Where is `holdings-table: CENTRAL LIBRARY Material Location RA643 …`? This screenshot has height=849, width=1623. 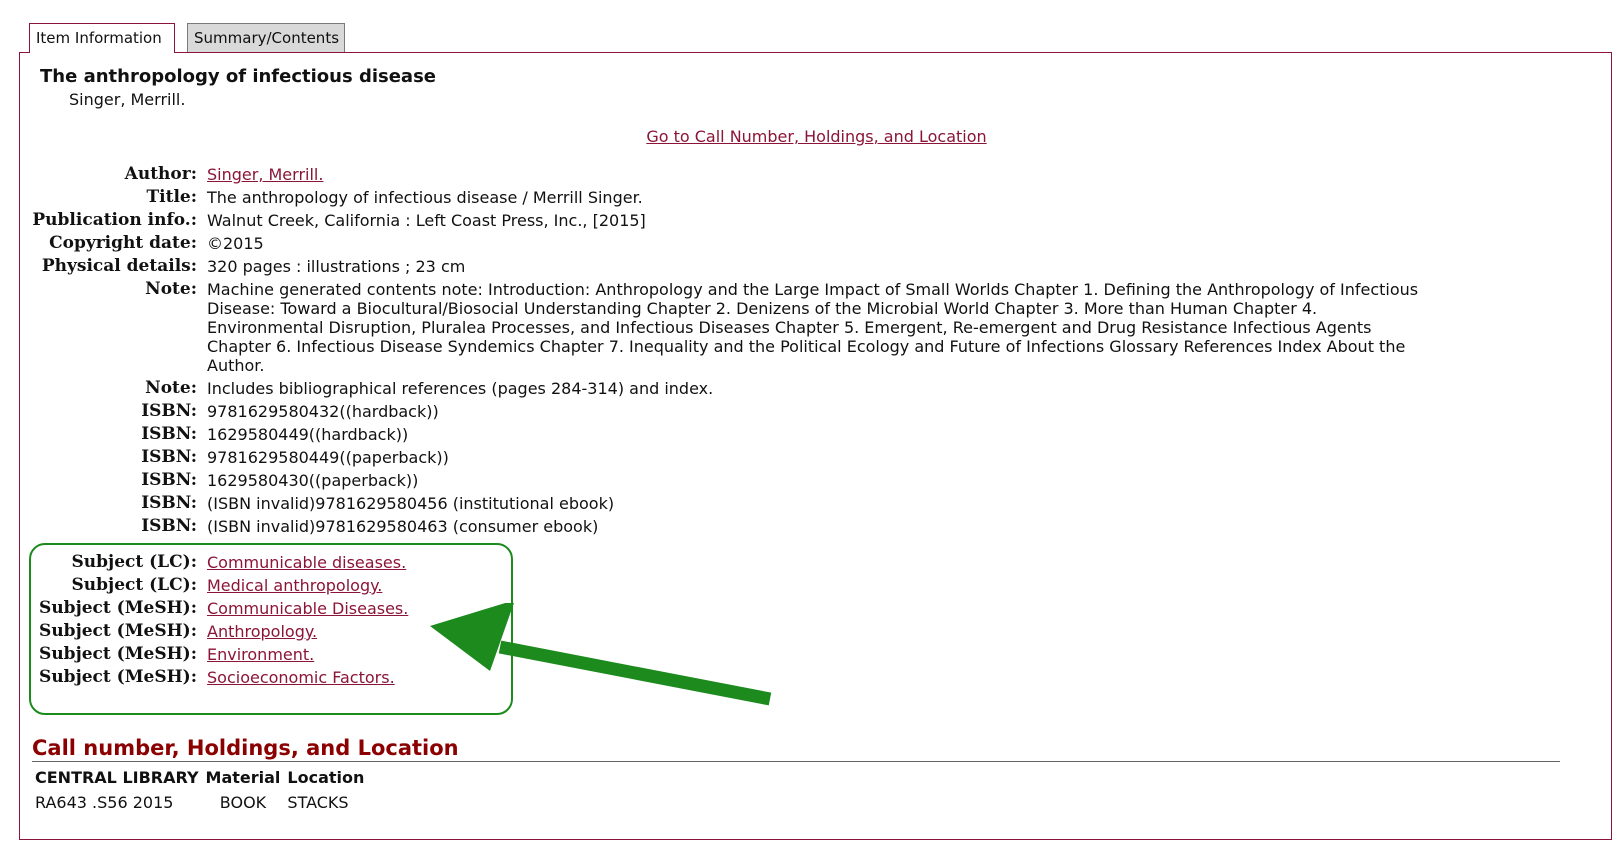 holdings-table: CENTRAL LIBRARY Material Location RA643 … is located at coordinates (200, 790).